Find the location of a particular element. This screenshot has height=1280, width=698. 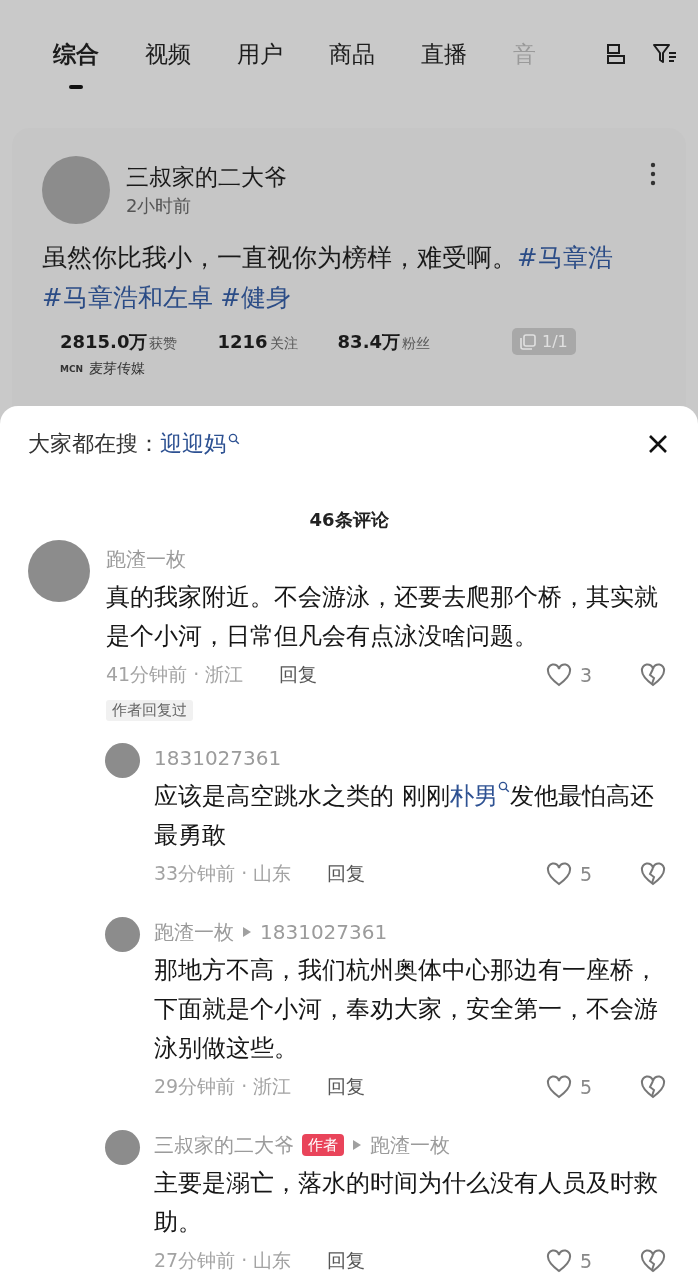

tab: 视频 is located at coordinates (168, 54).